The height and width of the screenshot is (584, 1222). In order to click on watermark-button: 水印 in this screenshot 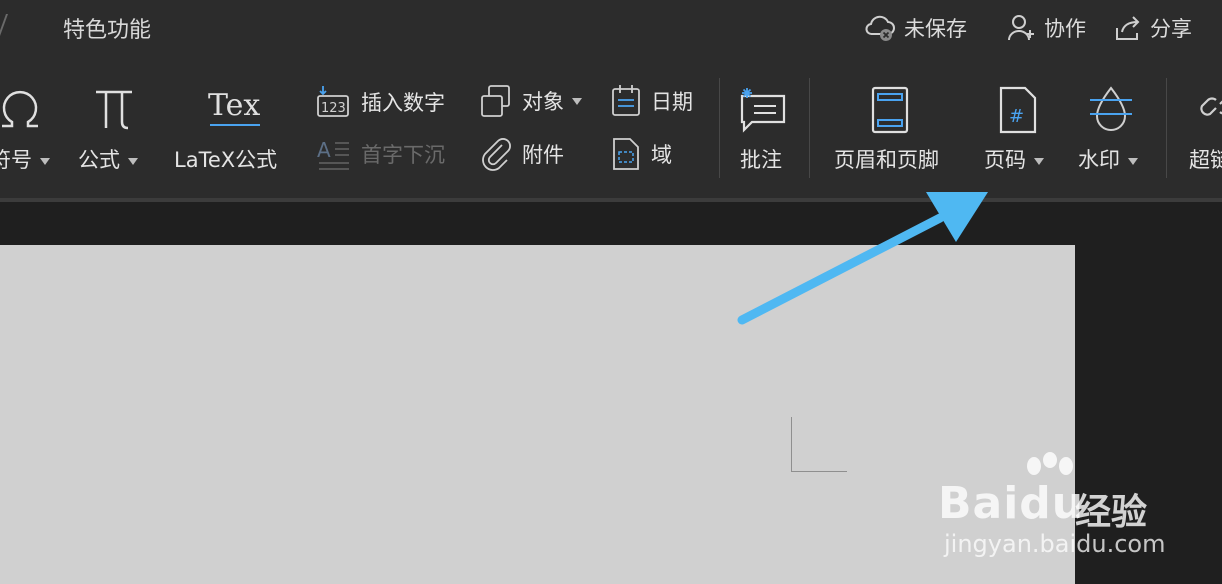, I will do `click(1116, 139)`.